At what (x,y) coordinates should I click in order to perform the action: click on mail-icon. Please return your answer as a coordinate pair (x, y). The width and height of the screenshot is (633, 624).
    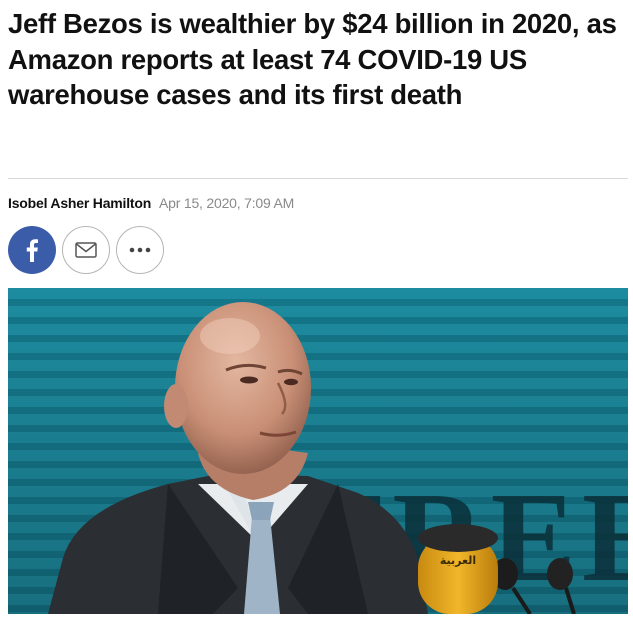
    Looking at the image, I should click on (86, 250).